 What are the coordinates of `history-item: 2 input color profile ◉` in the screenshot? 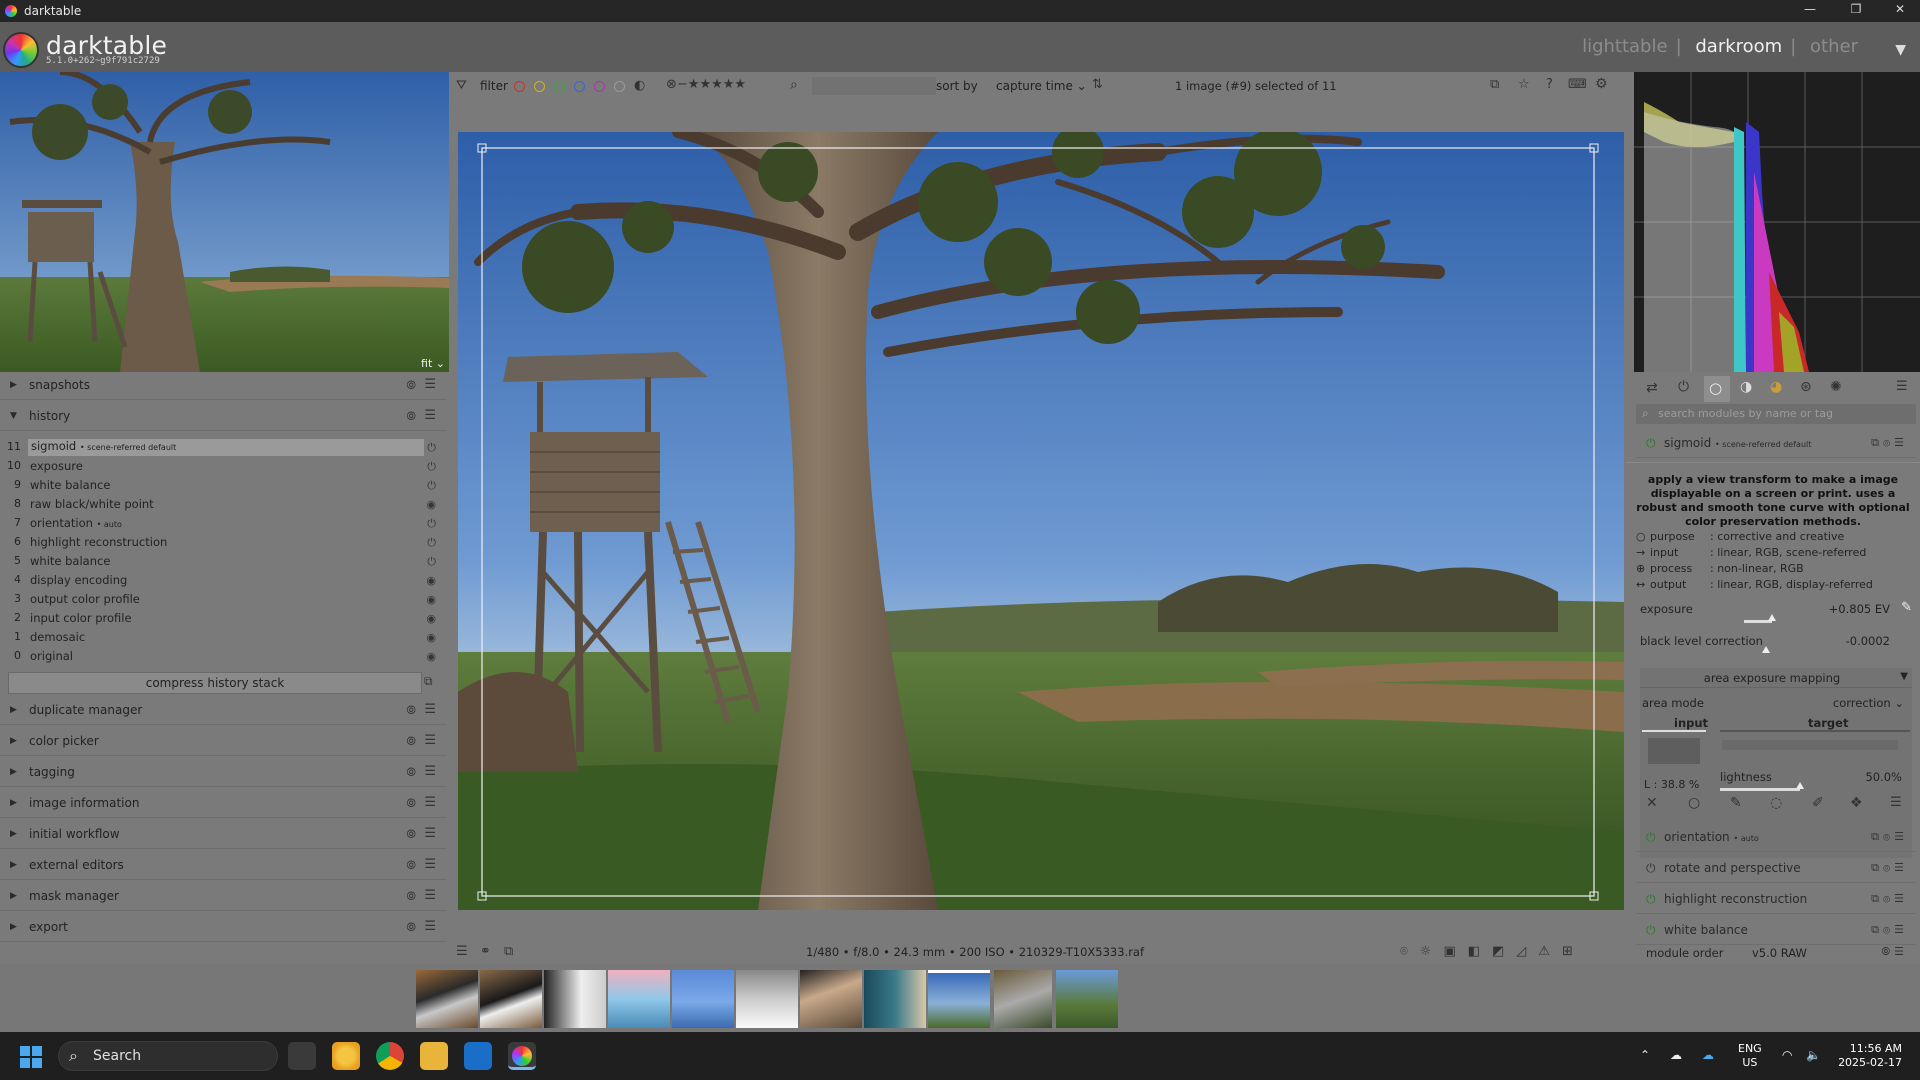 It's located at (223, 618).